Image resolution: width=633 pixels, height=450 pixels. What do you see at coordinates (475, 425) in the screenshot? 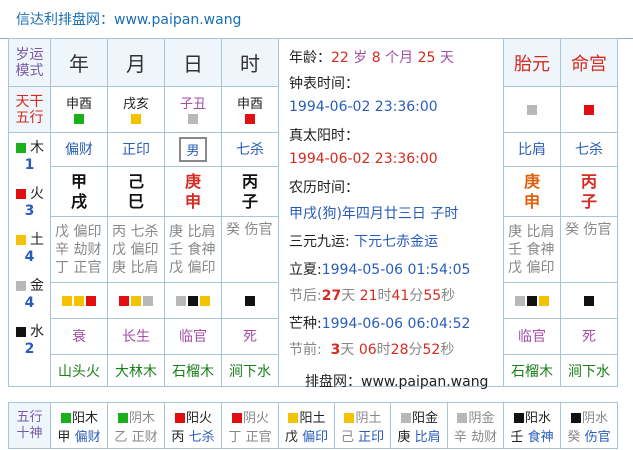
I see `footer-item: 阴金辛 劫财` at bounding box center [475, 425].